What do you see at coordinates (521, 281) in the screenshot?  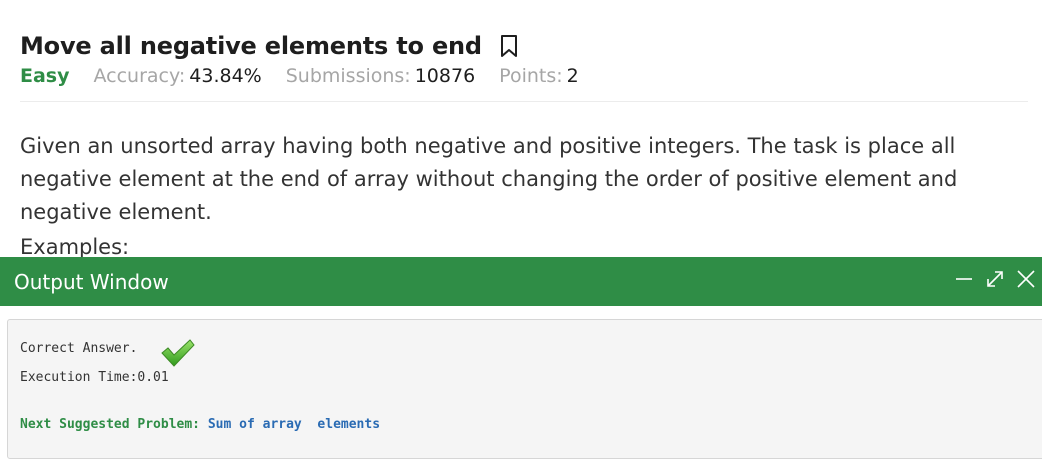 I see `output-window-bar: Output Window` at bounding box center [521, 281].